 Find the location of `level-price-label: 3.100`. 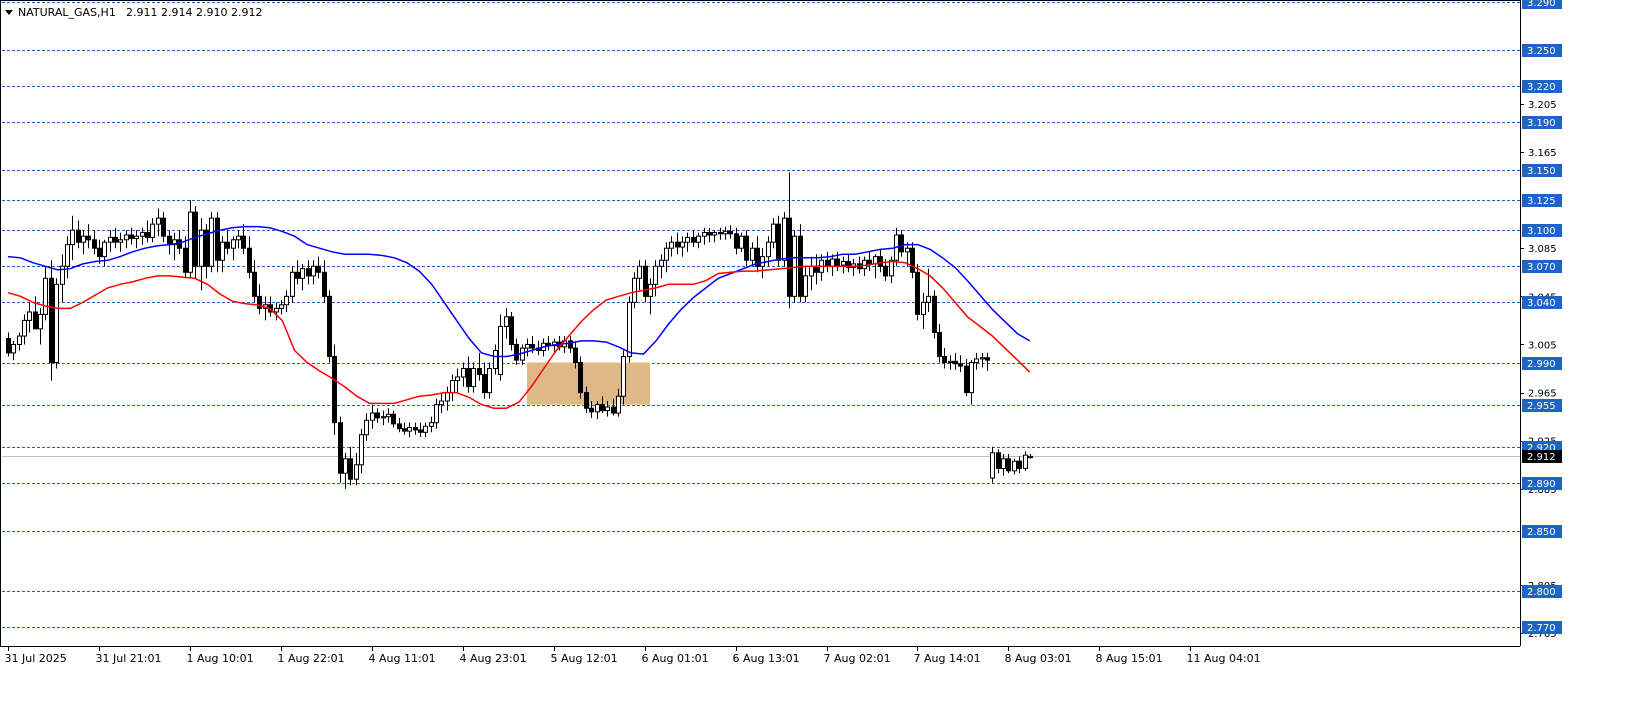

level-price-label: 3.100 is located at coordinates (1541, 231).